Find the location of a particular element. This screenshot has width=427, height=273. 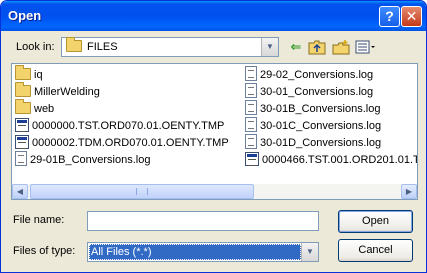

look-in-dropdown: FILES ▼ is located at coordinates (170, 47).